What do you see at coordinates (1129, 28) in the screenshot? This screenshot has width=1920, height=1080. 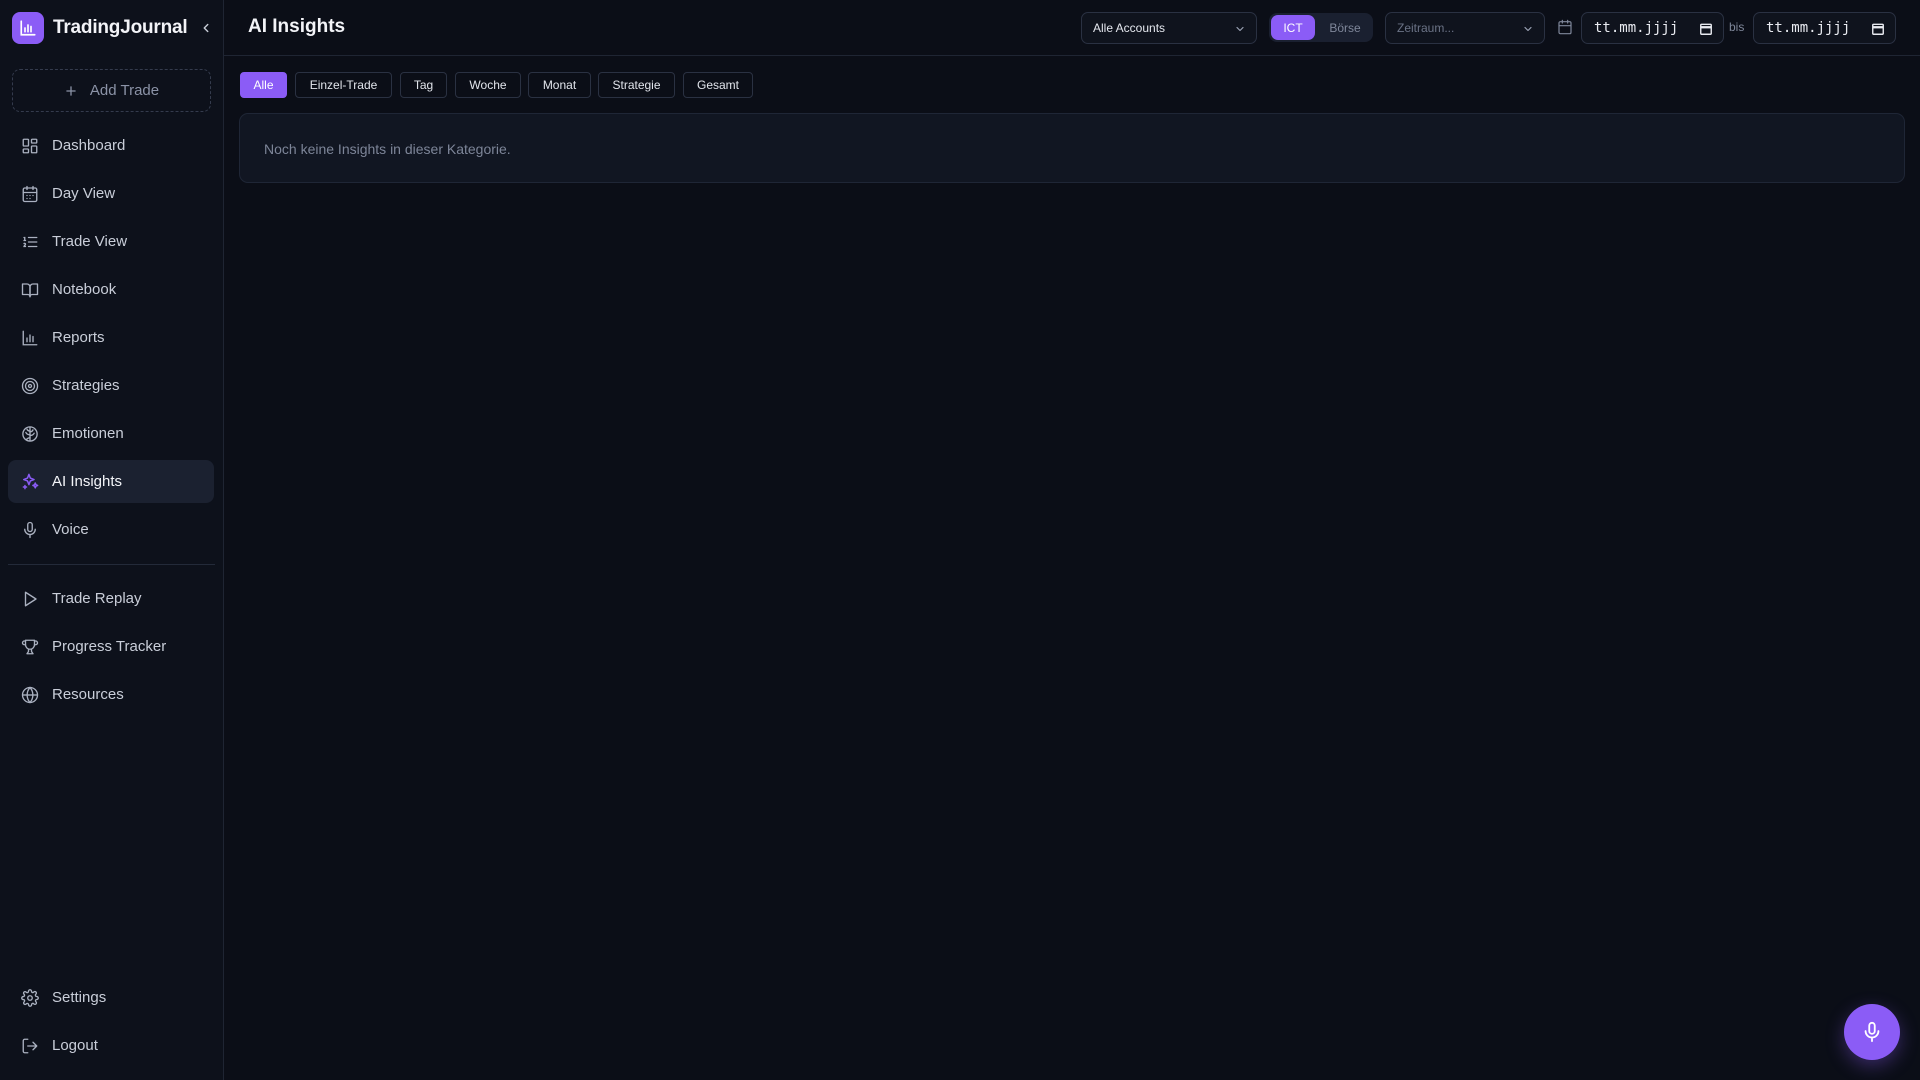 I see `accounts-select-value: Alle Accounts` at bounding box center [1129, 28].